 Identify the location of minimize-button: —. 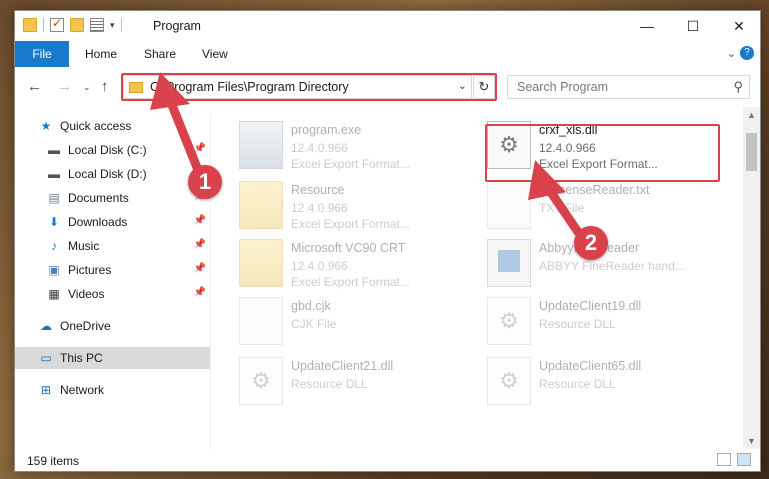
(647, 26).